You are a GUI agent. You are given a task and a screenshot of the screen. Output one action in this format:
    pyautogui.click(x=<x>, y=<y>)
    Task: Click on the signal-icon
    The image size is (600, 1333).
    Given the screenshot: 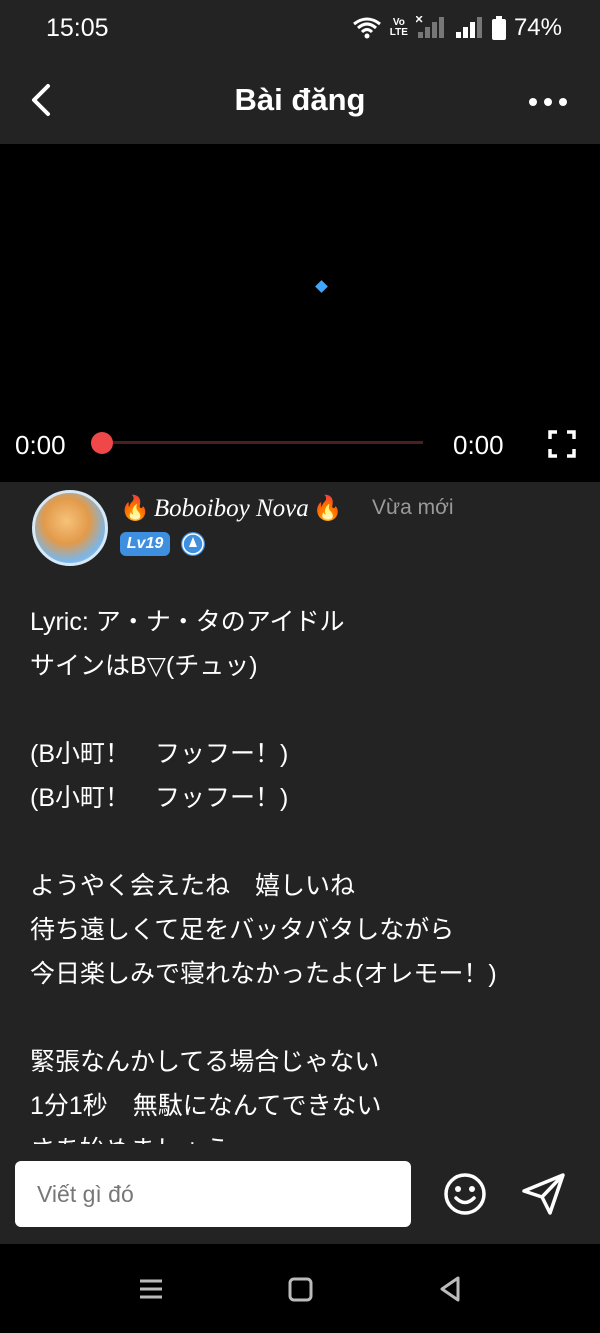 What is the action you would take?
    pyautogui.click(x=468, y=27)
    